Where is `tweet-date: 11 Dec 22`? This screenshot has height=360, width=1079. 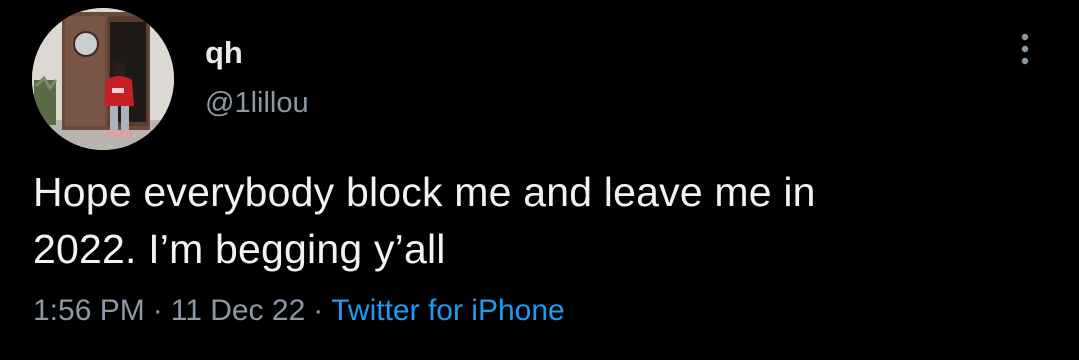
tweet-date: 11 Dec 22 is located at coordinates (238, 310).